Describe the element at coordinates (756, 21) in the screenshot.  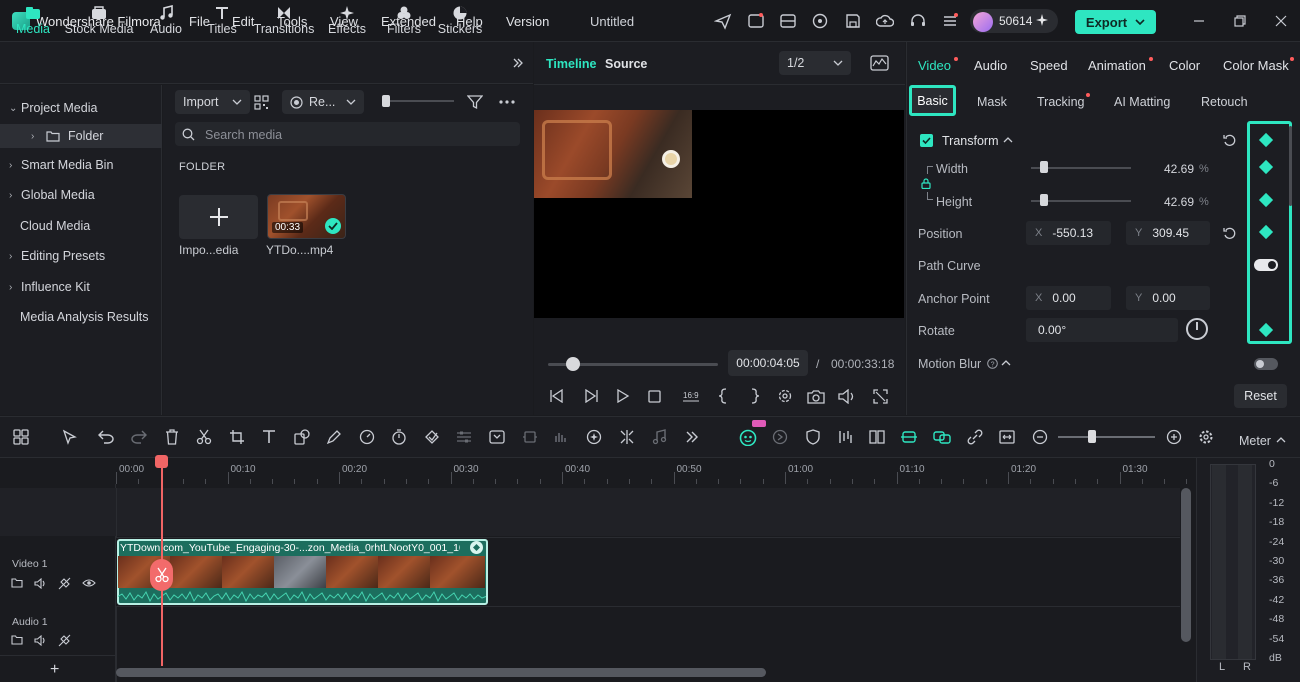
I see `news-icon` at that location.